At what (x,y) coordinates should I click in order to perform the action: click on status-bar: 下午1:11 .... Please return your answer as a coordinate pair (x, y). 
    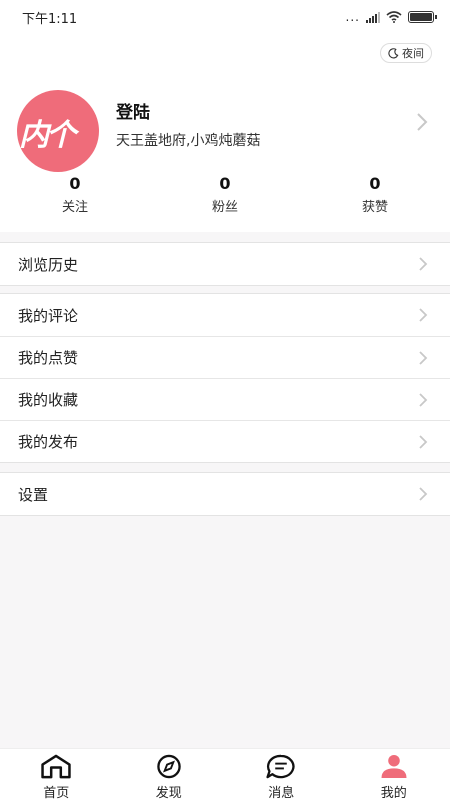
    Looking at the image, I should click on (225, 17).